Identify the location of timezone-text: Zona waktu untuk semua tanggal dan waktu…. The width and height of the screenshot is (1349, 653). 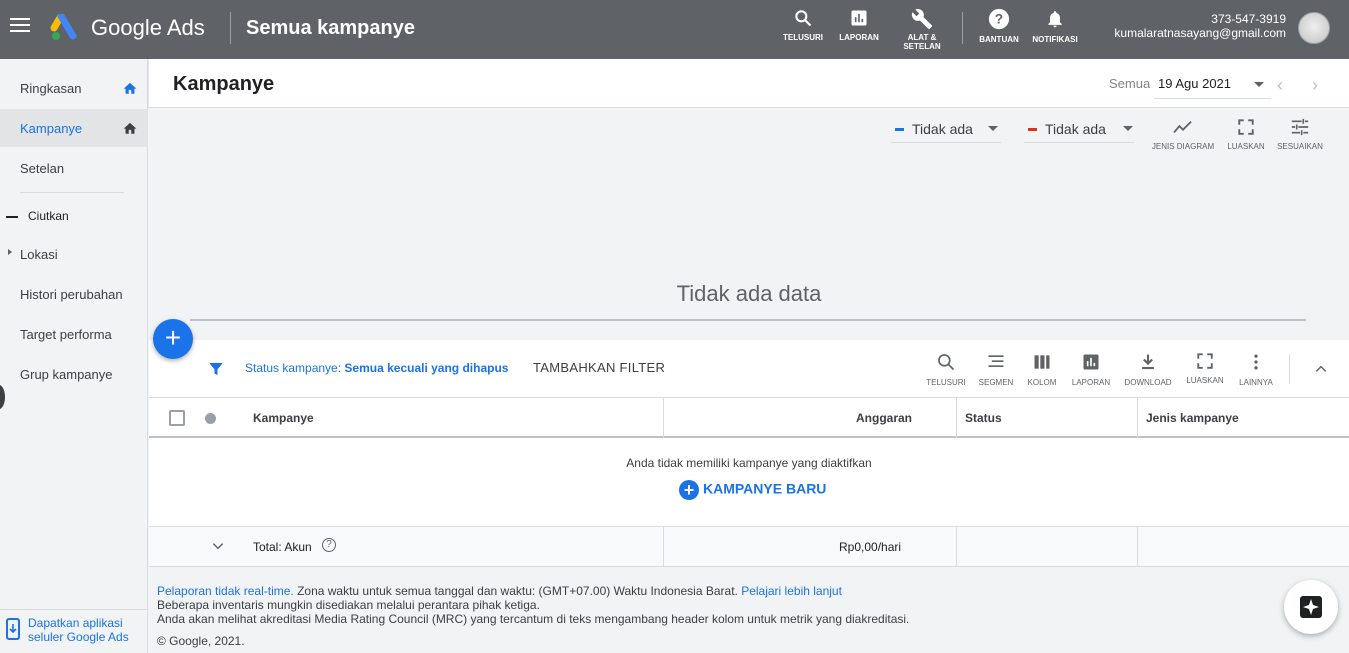
(517, 591).